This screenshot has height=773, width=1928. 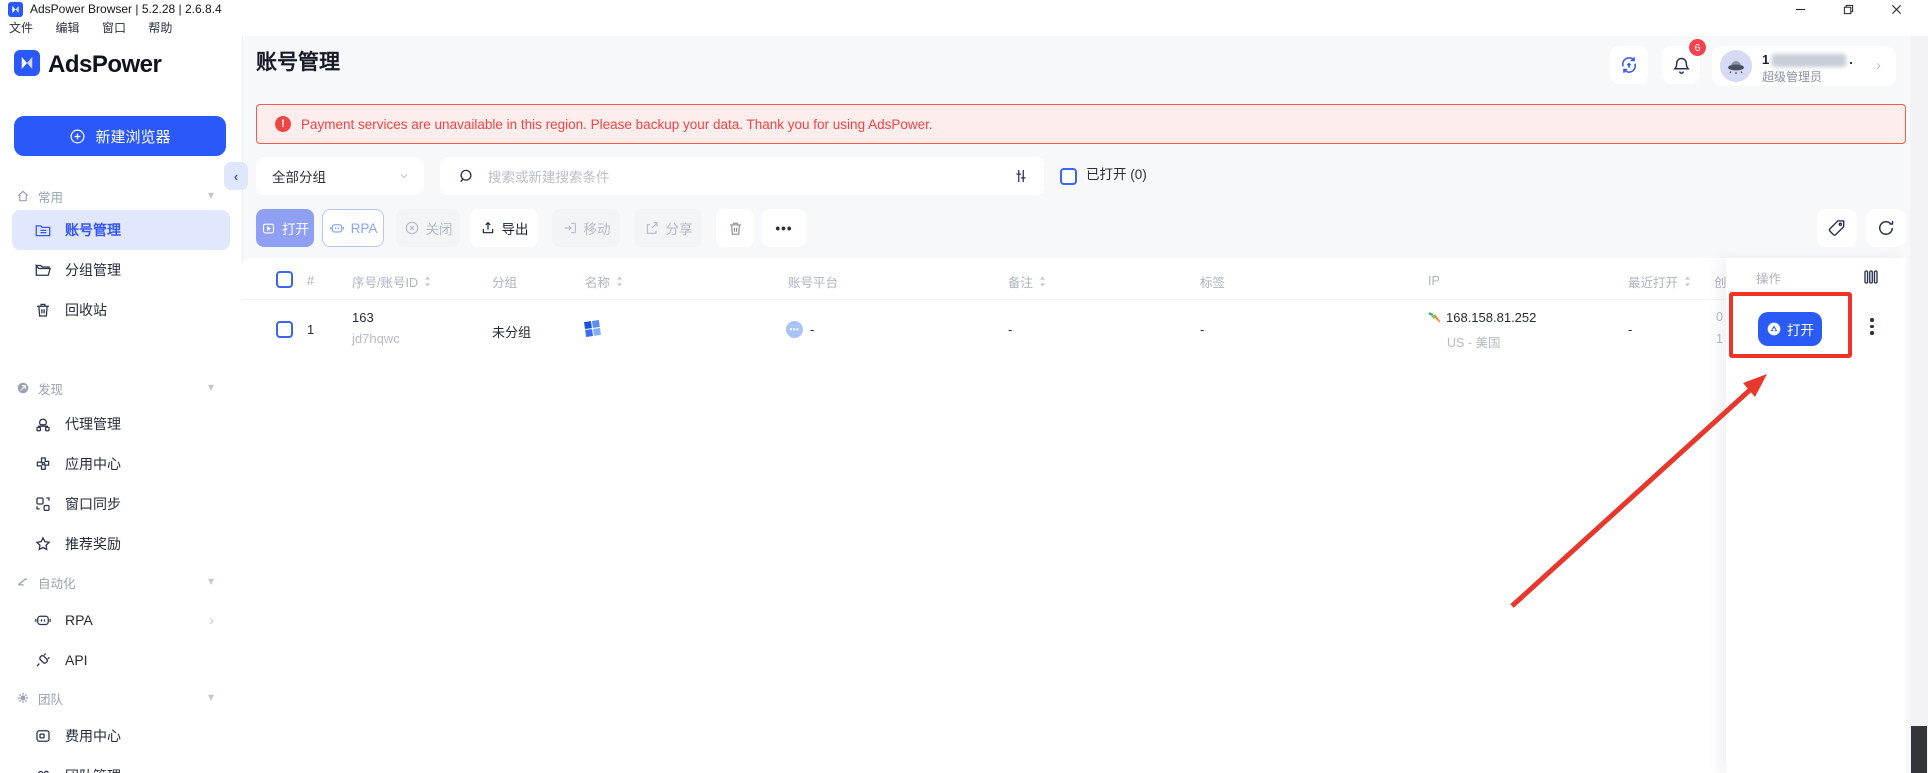 What do you see at coordinates (43, 269) in the screenshot?
I see `folder-open-icon` at bounding box center [43, 269].